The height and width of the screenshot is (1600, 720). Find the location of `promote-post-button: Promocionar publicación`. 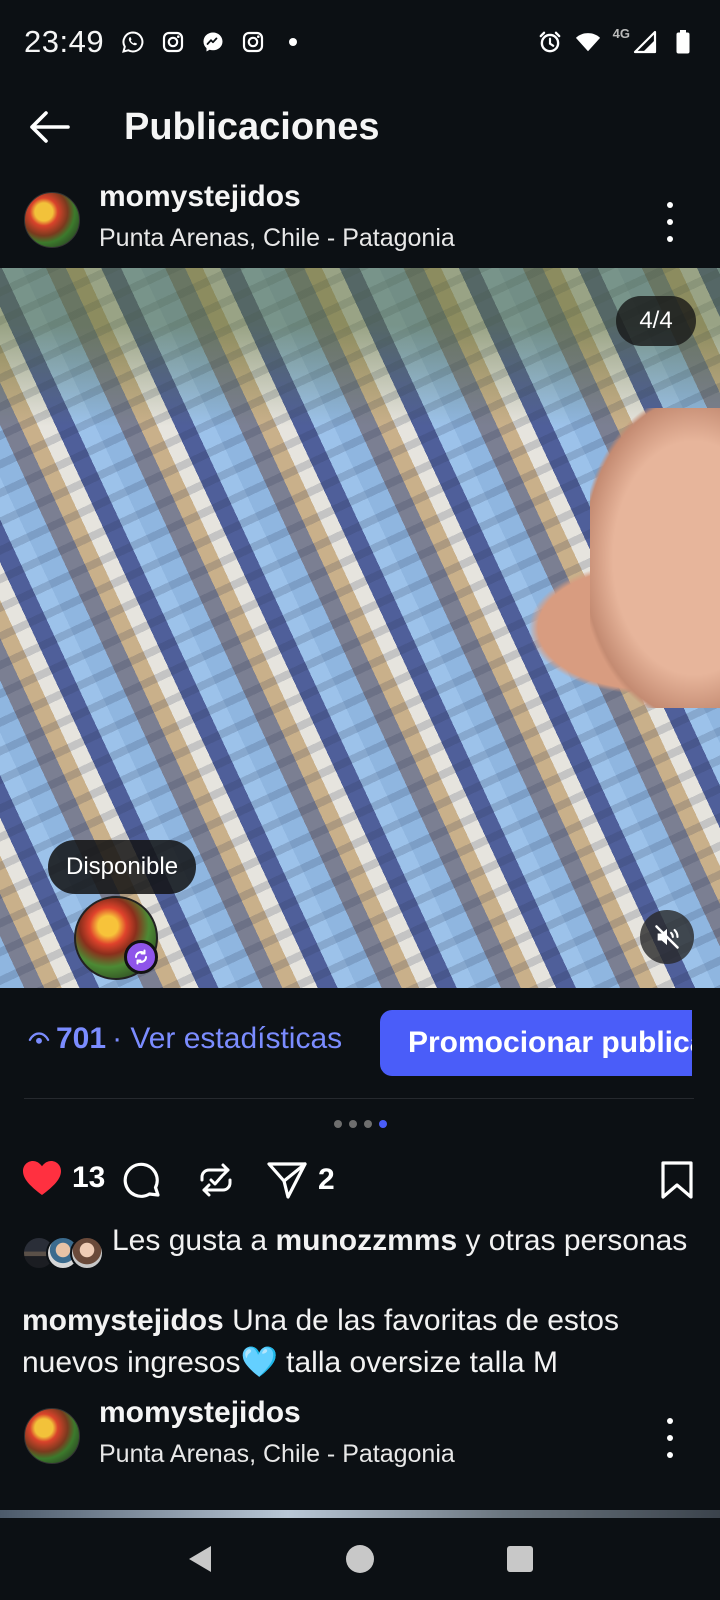

promote-post-button: Promocionar publicación is located at coordinates (536, 1043).